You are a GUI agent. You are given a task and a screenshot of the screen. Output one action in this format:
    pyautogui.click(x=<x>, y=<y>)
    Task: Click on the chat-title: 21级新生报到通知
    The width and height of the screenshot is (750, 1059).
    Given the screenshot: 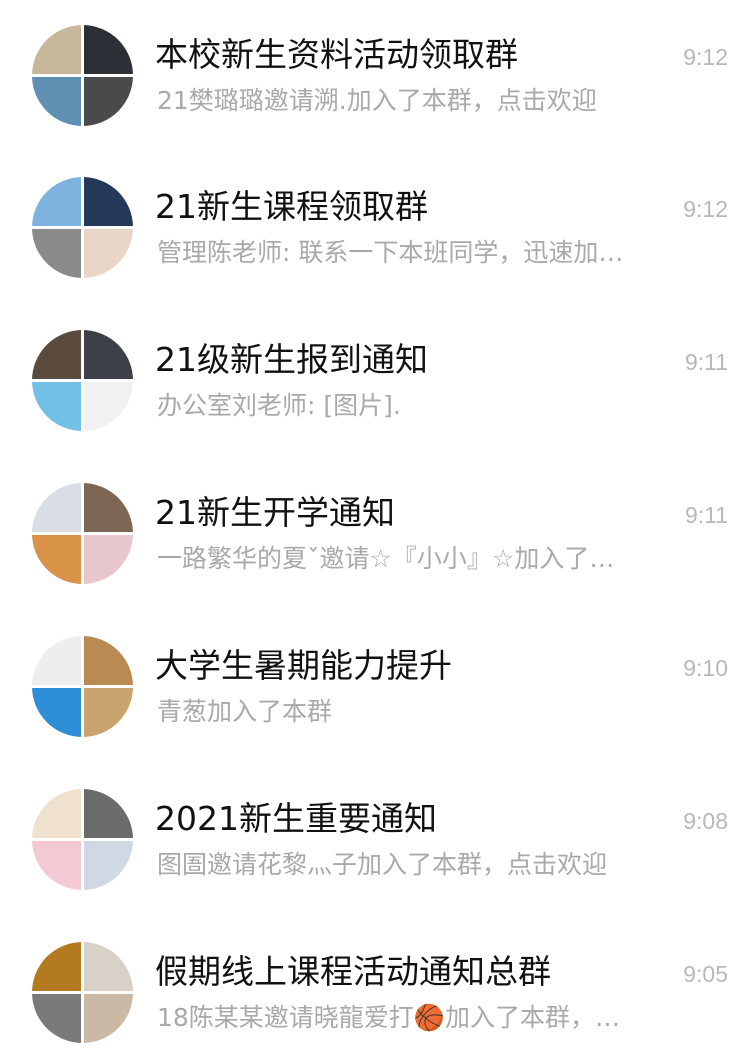 What is the action you would take?
    pyautogui.click(x=291, y=359)
    